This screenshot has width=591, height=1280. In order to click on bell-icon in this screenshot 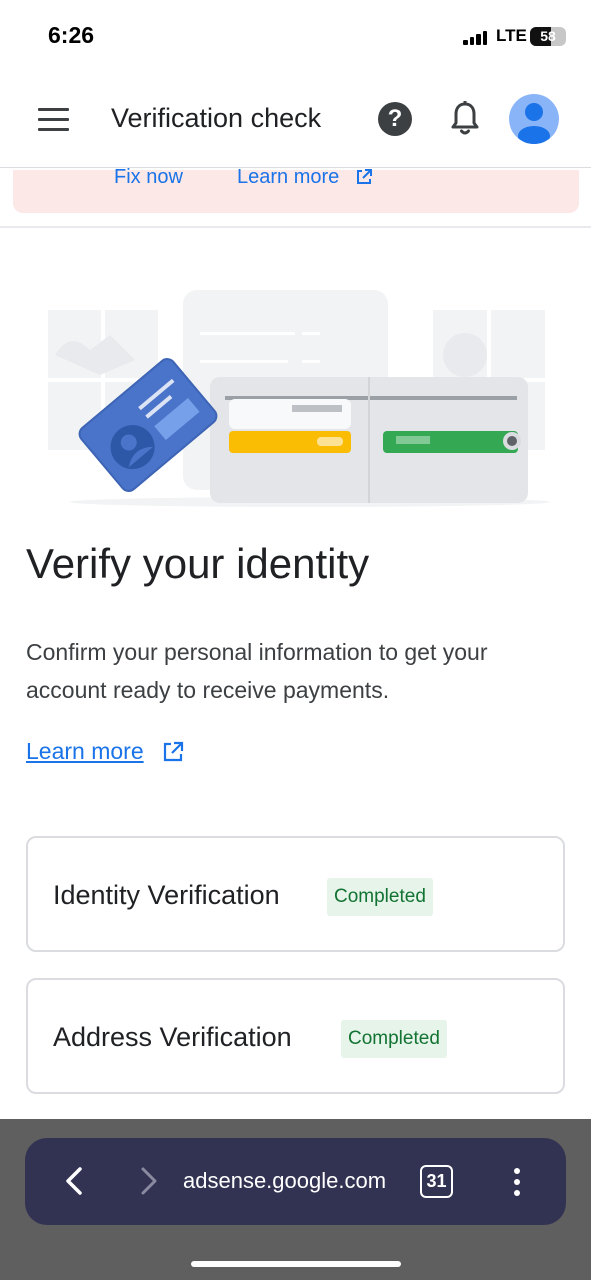, I will do `click(465, 119)`.